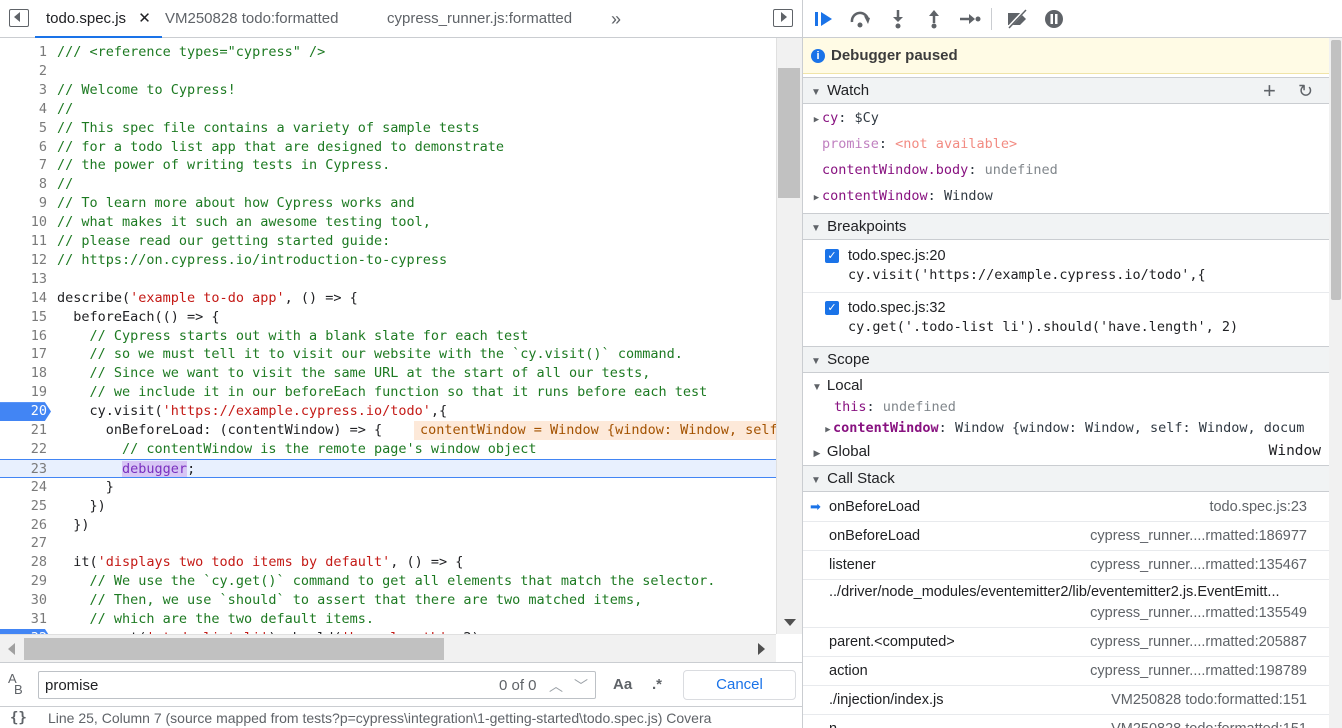  What do you see at coordinates (23, 506) in the screenshot?
I see `line-number: 25` at bounding box center [23, 506].